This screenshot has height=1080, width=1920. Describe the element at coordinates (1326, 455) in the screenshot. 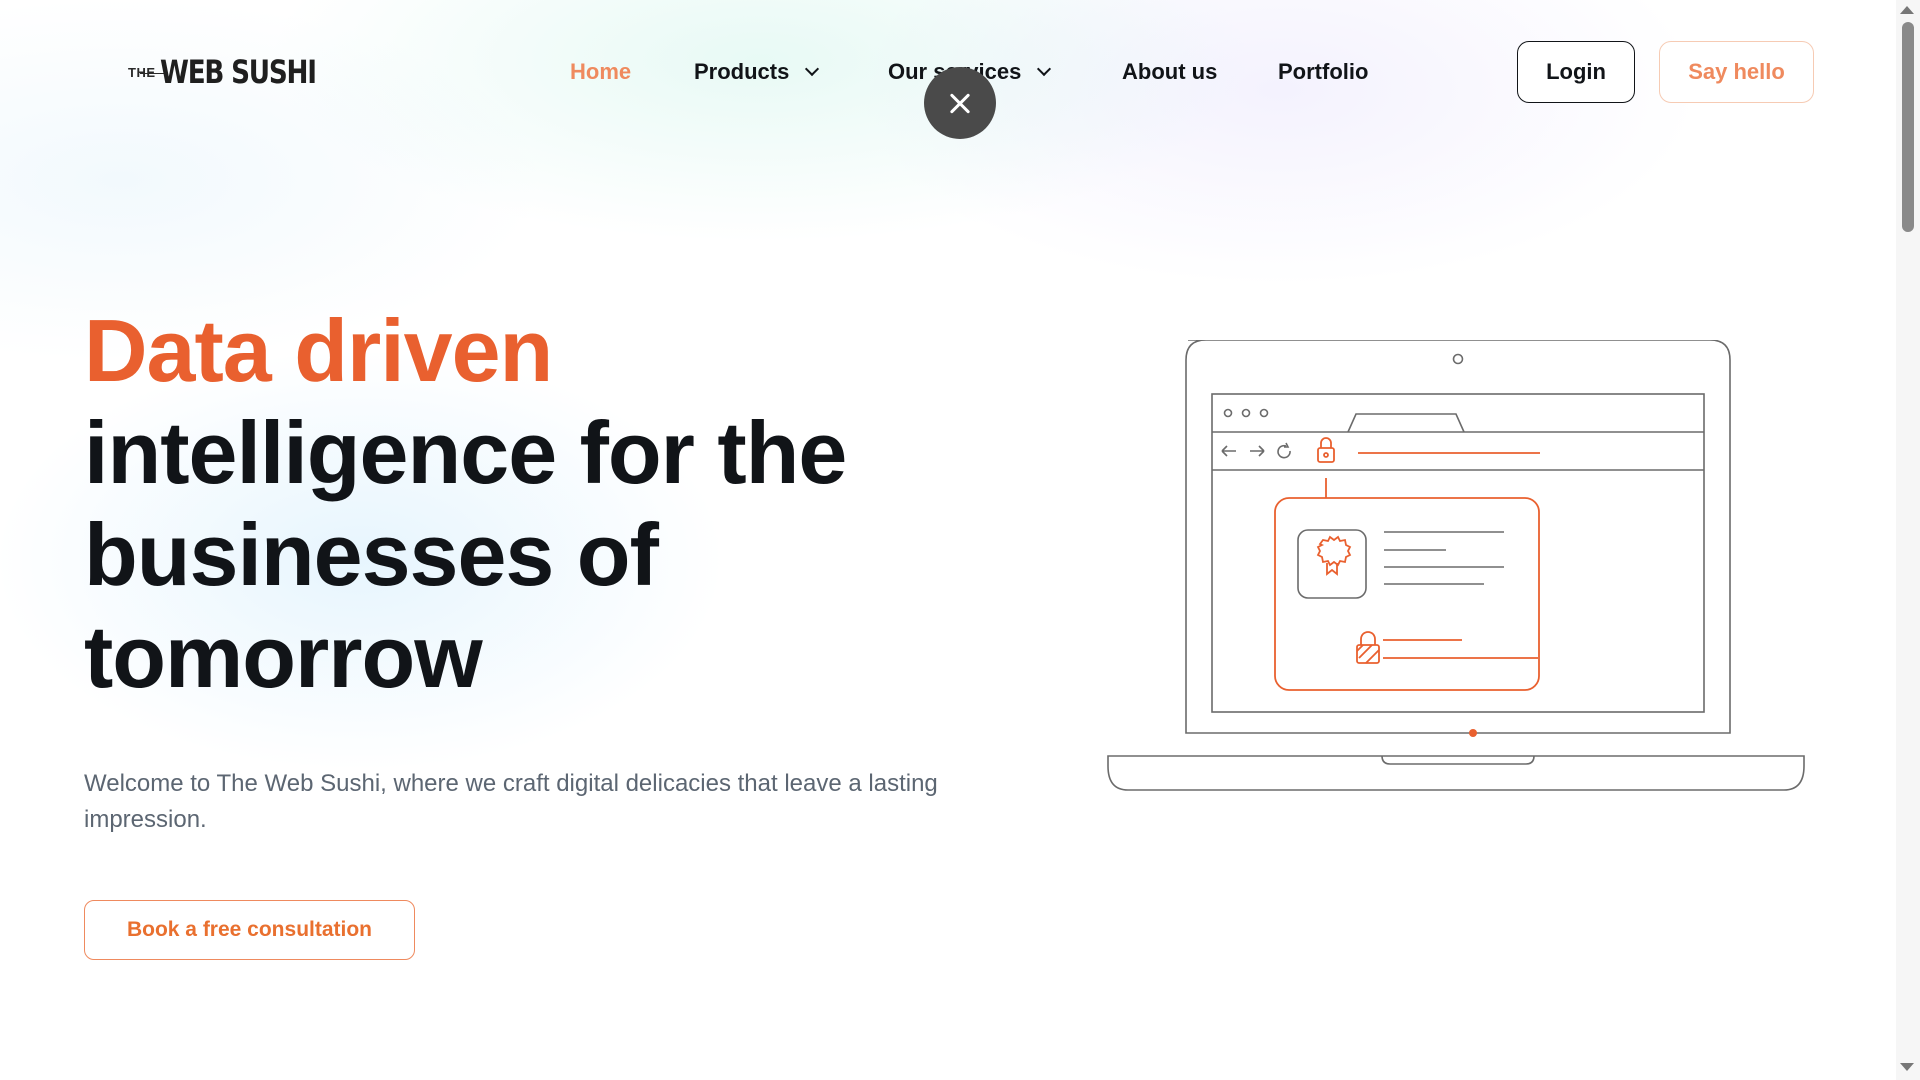

I see `padlock-icon` at that location.